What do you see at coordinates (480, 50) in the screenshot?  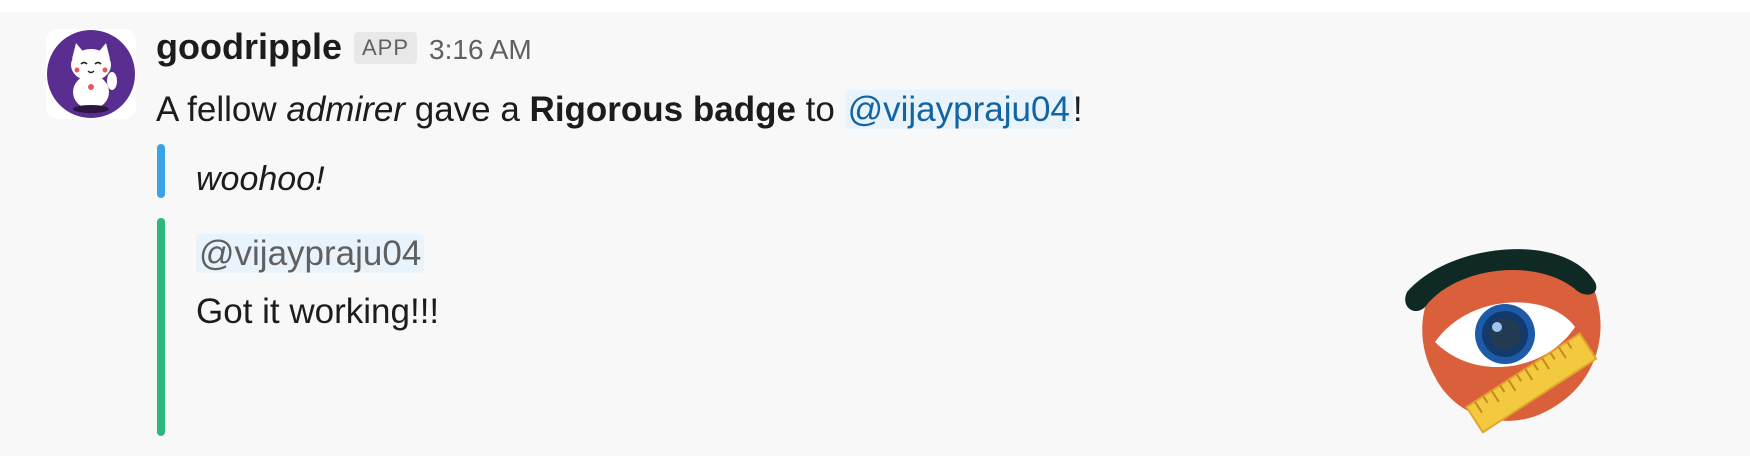 I see `message-timestamp: 3:16 AM` at bounding box center [480, 50].